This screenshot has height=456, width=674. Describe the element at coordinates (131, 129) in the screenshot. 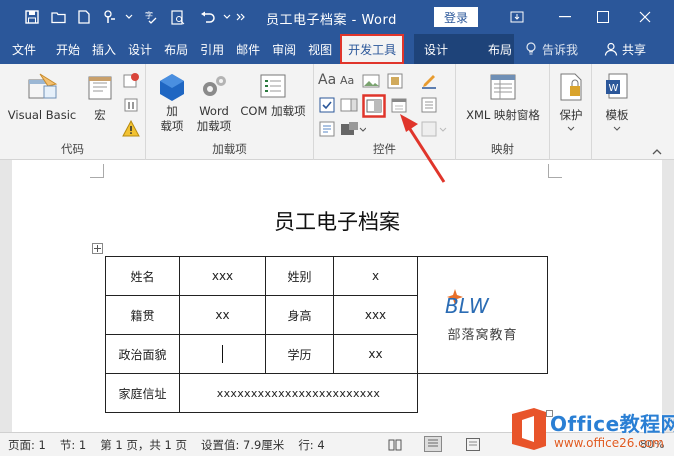

I see `macro-security-icon` at that location.